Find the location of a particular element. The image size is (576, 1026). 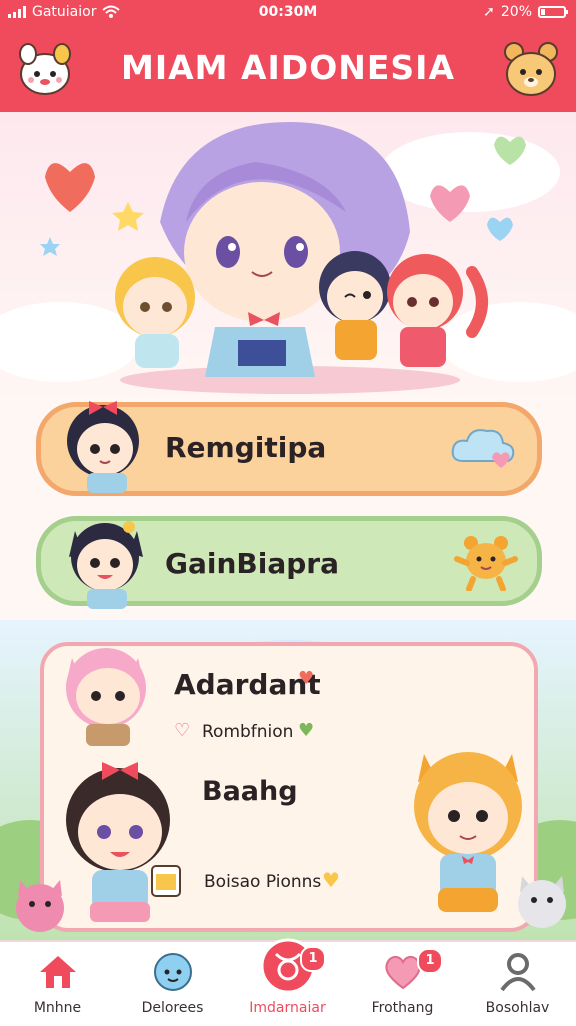

tab-main-label: Imdarnaiar is located at coordinates (287, 1008).